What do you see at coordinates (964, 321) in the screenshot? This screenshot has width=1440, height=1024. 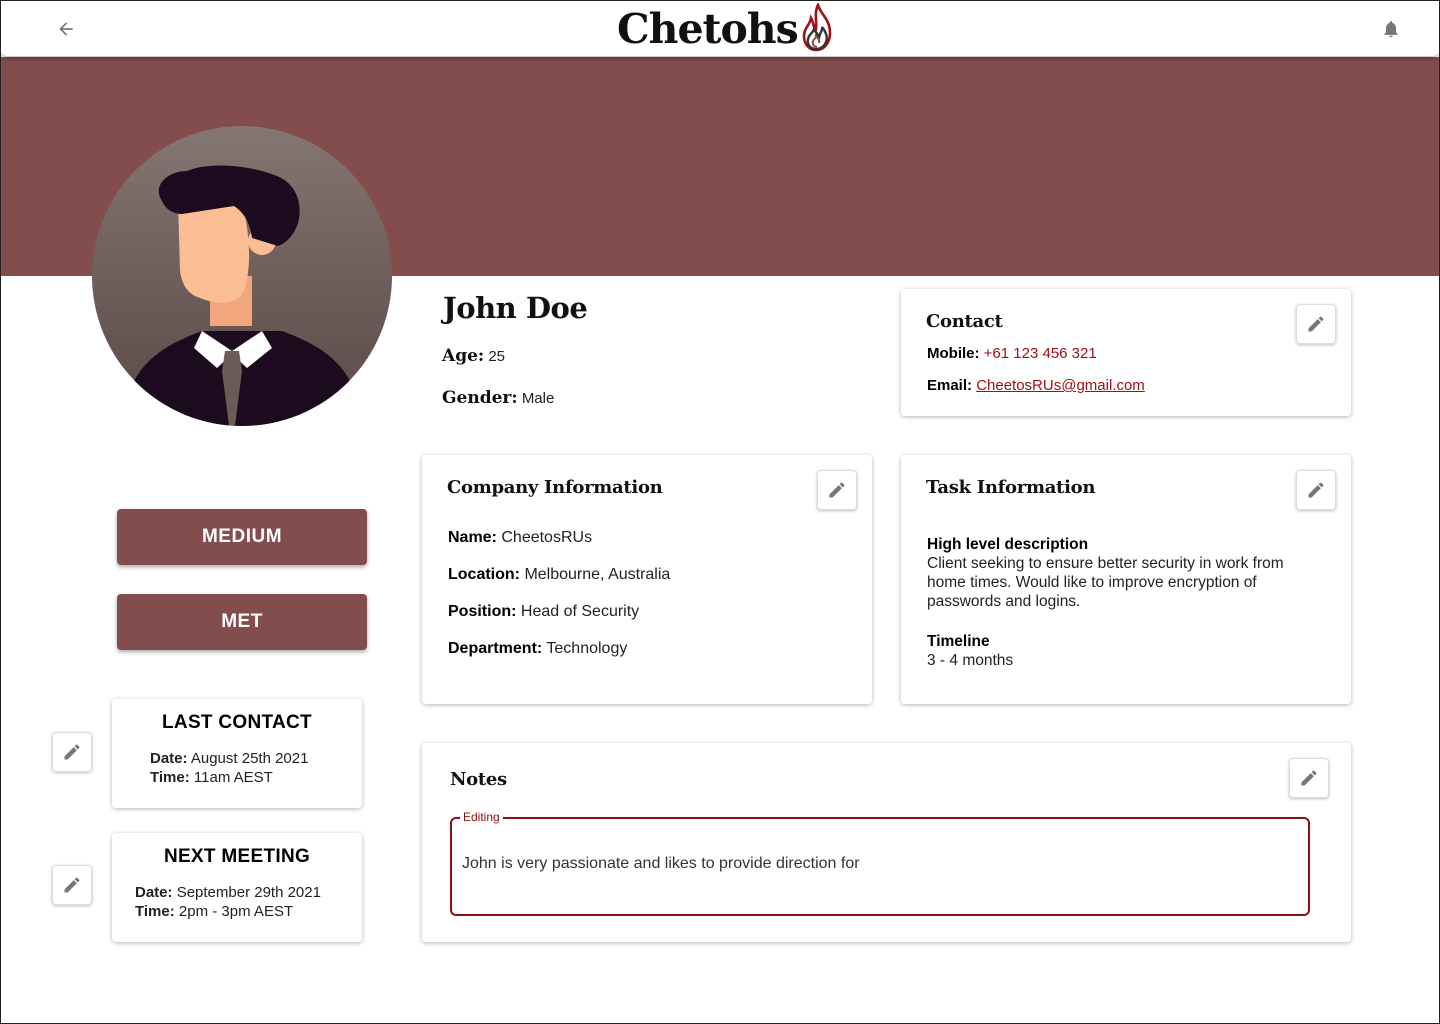 I see `contact-title: Contact` at bounding box center [964, 321].